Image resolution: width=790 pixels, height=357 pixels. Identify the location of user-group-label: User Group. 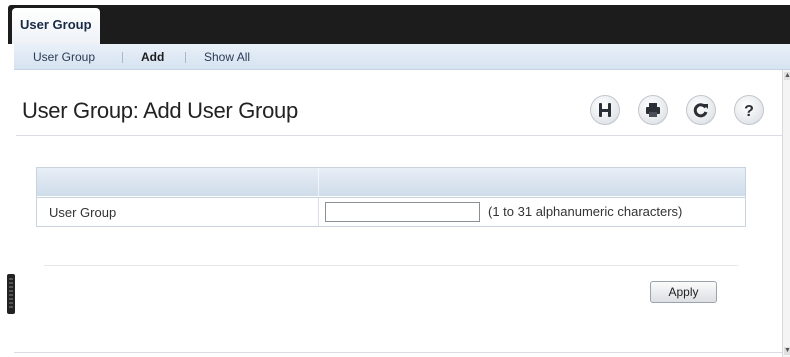
(83, 212).